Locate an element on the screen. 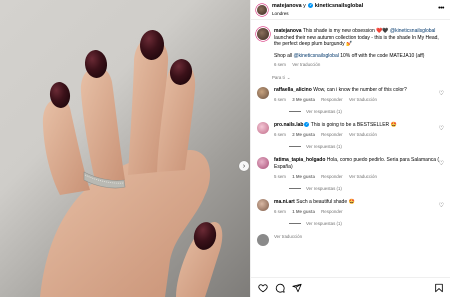 This screenshot has height=297, width=450. caption-emoji-2: 💅 is located at coordinates (349, 44).